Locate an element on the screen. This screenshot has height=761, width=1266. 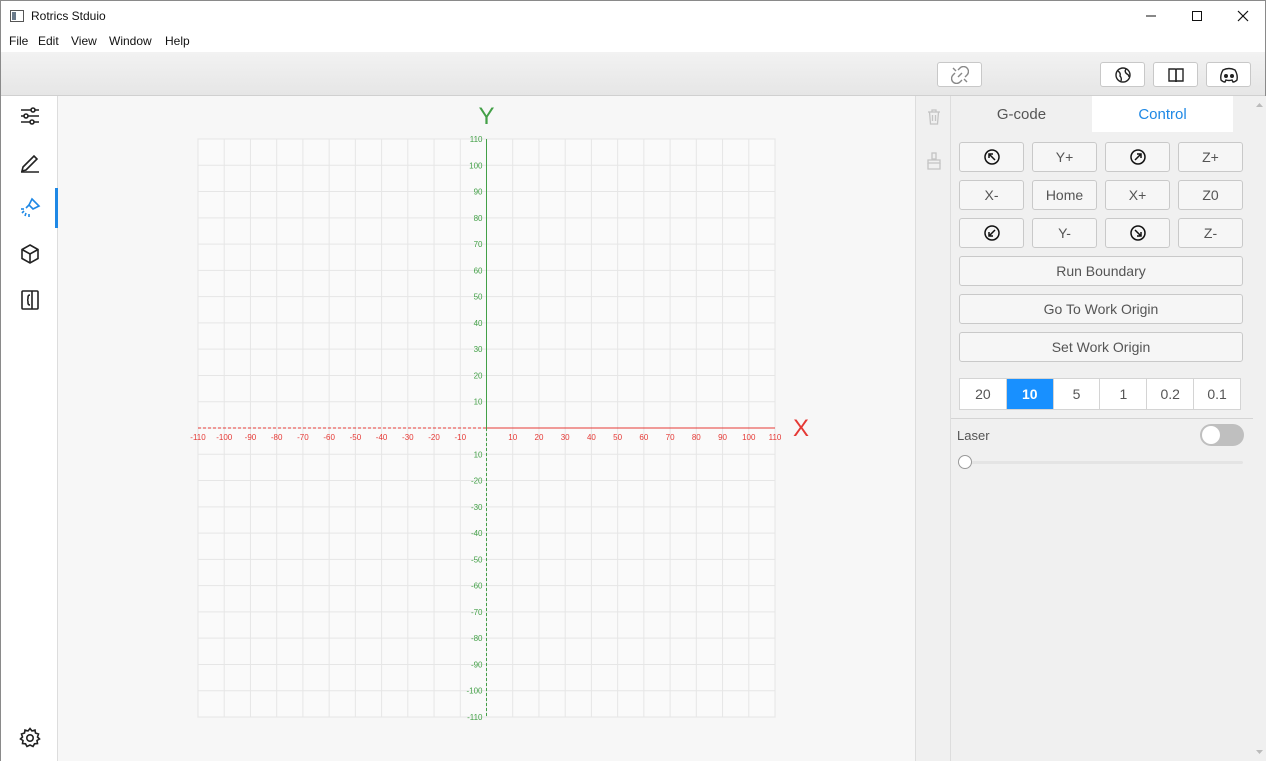
sidebar-item-draw is located at coordinates (29, 162).